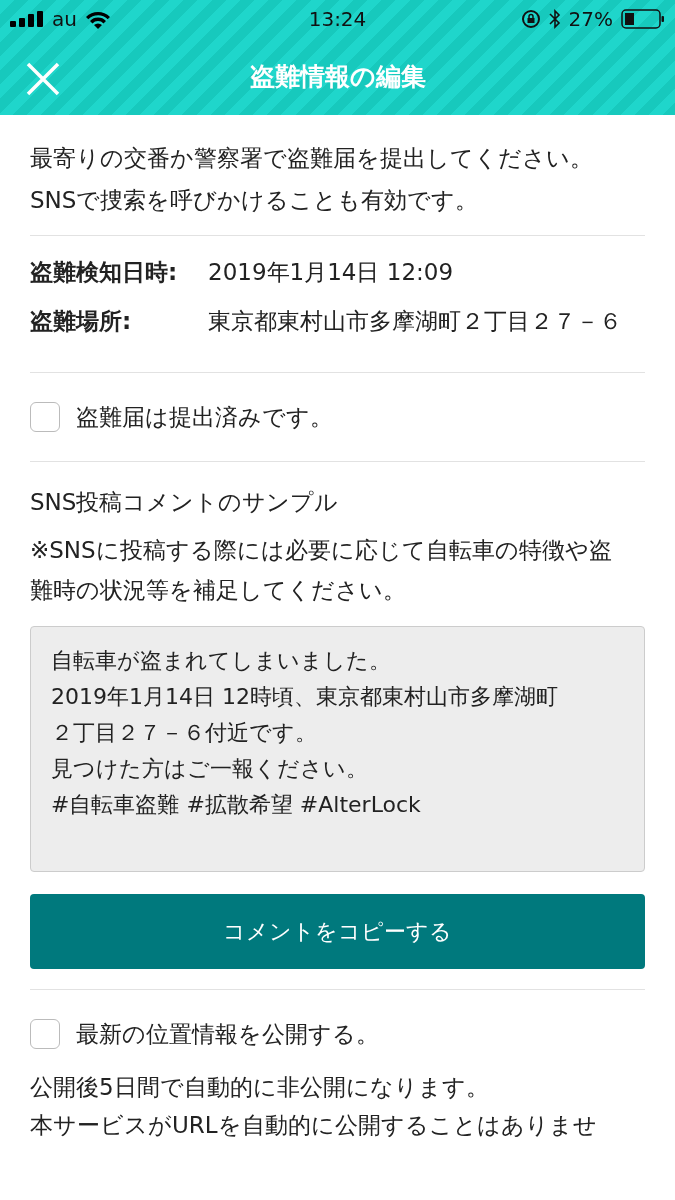 The image size is (675, 1200). Describe the element at coordinates (337, 931) in the screenshot. I see `copy-button: コメントをコピーする` at that location.